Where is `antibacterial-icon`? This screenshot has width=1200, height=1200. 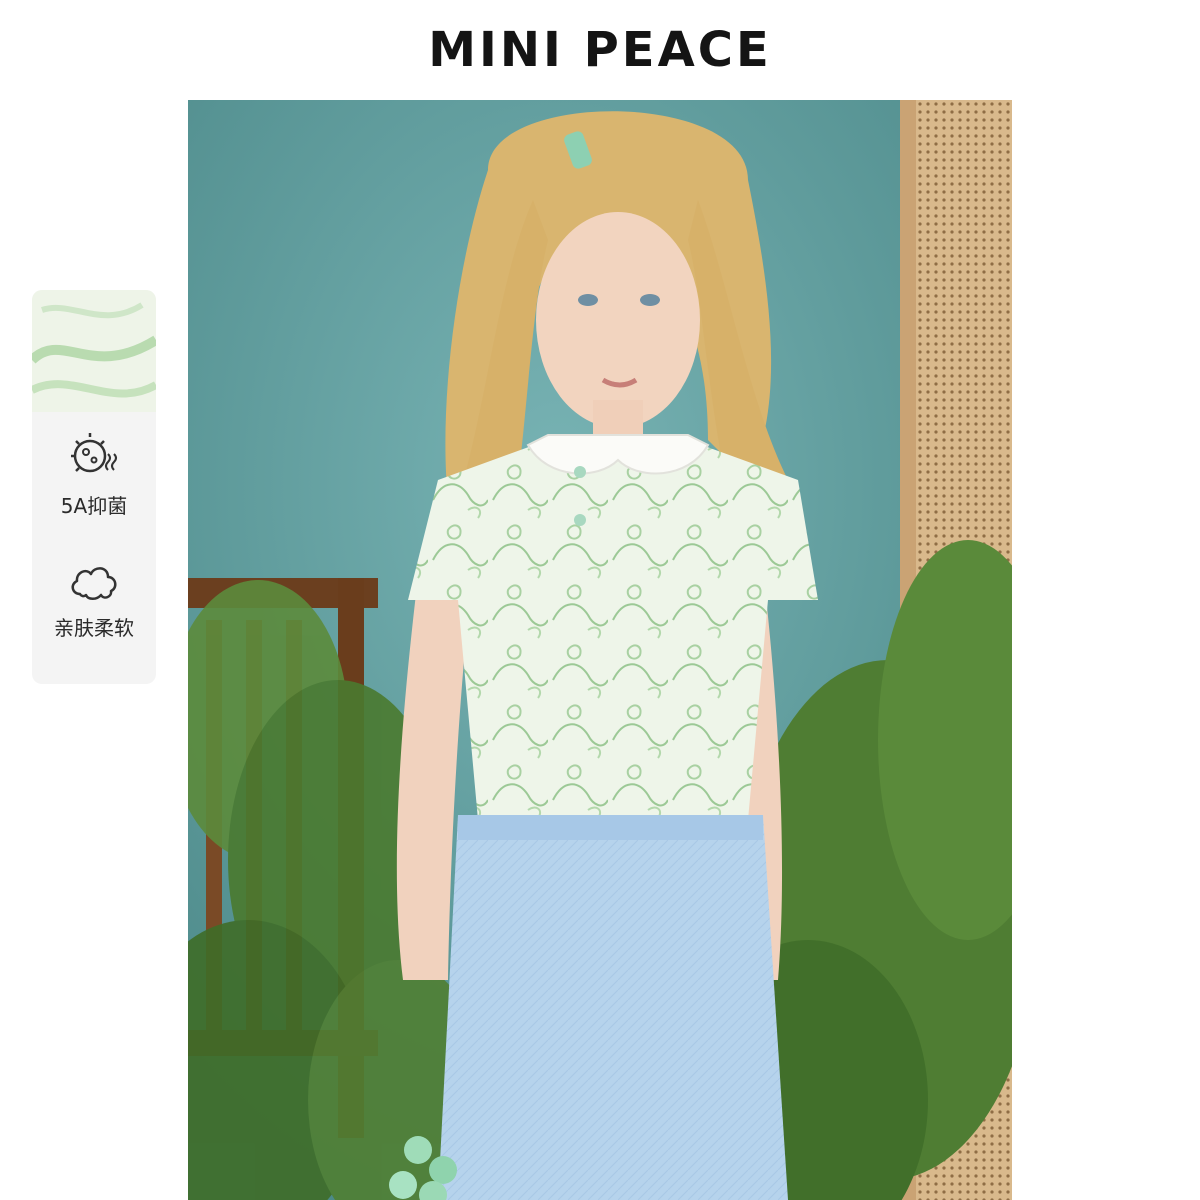
antibacterial-icon is located at coordinates (94, 453).